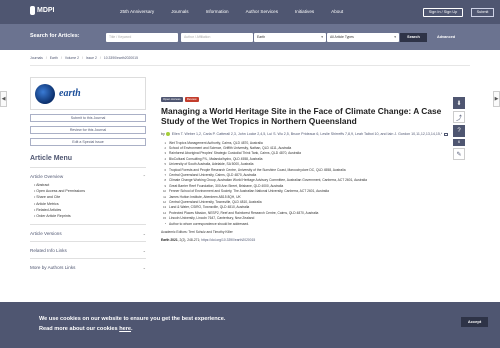 The image size is (500, 348). I want to click on by-label: by, so click(163, 134).